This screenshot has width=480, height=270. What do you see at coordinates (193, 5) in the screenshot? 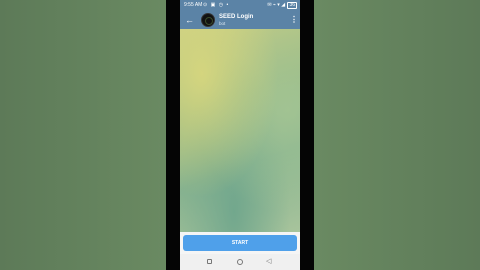
I see `status-time: 9:55 AM` at bounding box center [193, 5].